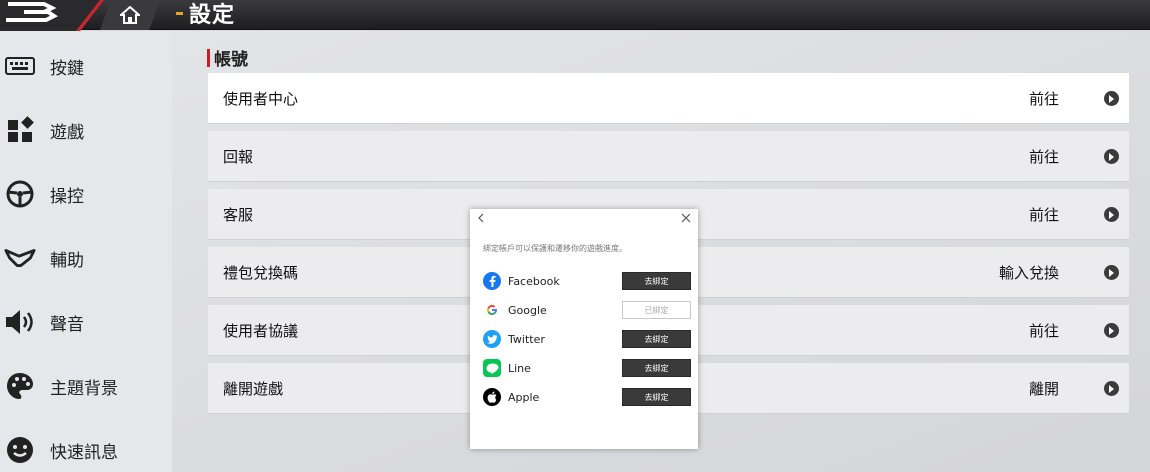  Describe the element at coordinates (492, 339) in the screenshot. I see `twitter-icon` at that location.